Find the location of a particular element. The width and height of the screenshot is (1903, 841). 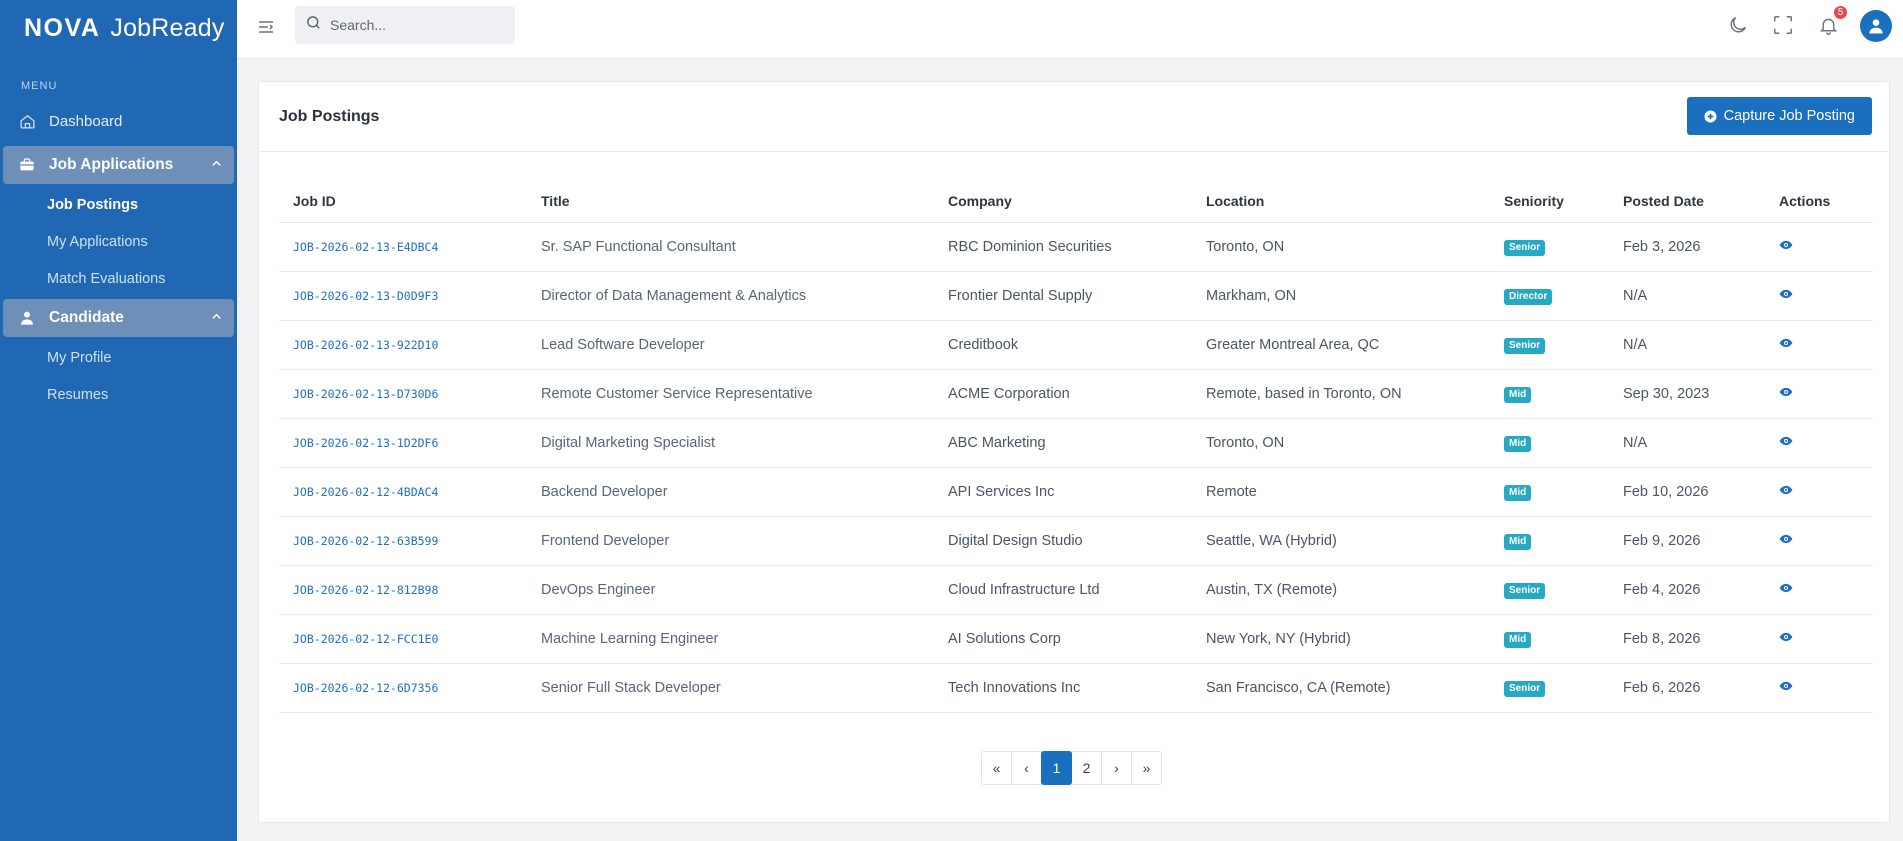

posted-date: Feb 6, 2026 is located at coordinates (1687, 688).